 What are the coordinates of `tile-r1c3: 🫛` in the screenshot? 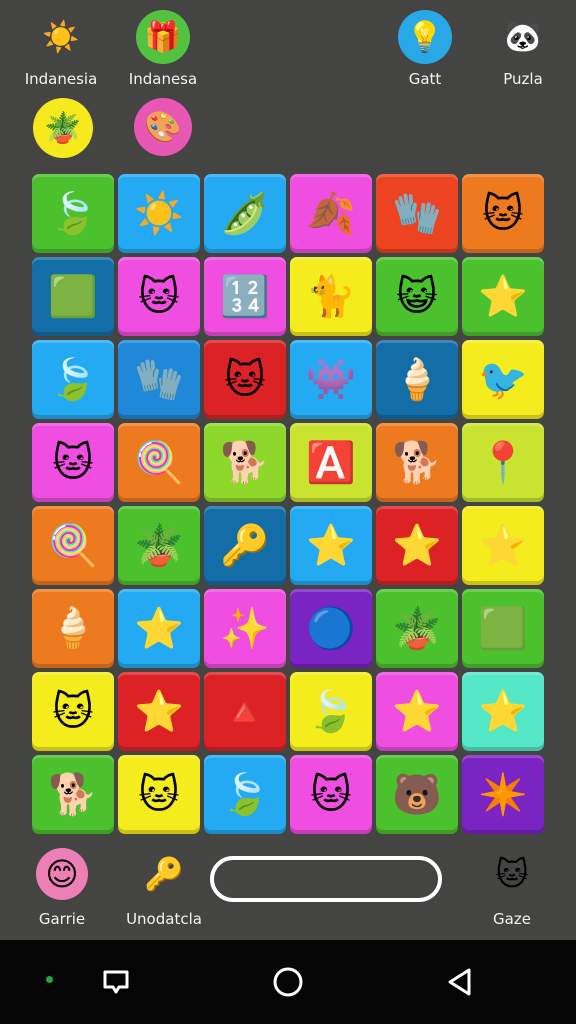 It's located at (245, 213).